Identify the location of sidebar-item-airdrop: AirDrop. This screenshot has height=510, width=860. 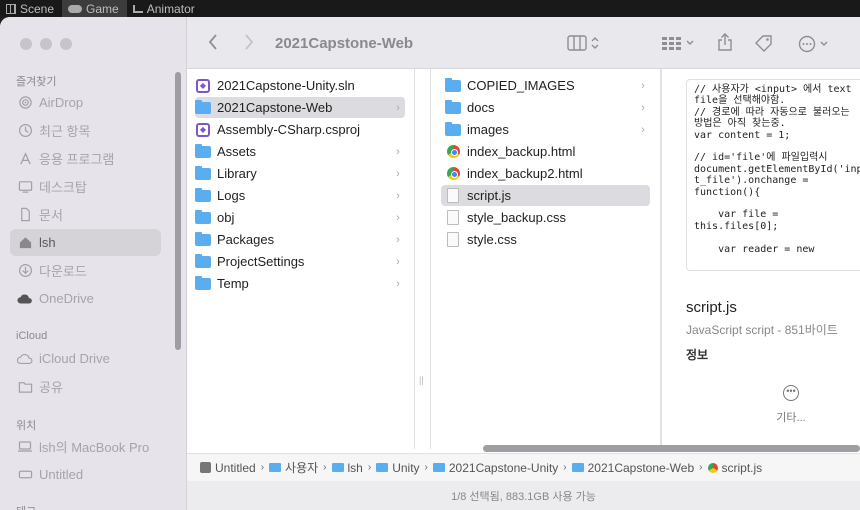
(85, 102).